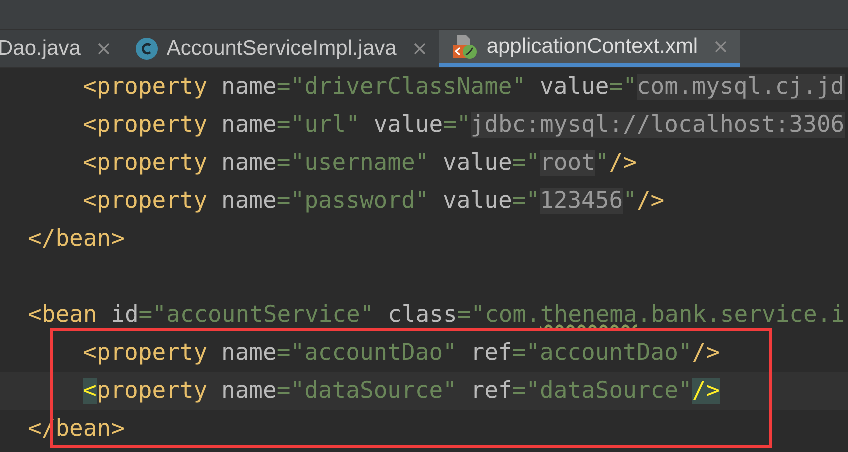 Image resolution: width=848 pixels, height=452 pixels. What do you see at coordinates (589, 48) in the screenshot?
I see `editor-tab: applicationContext.xml` at bounding box center [589, 48].